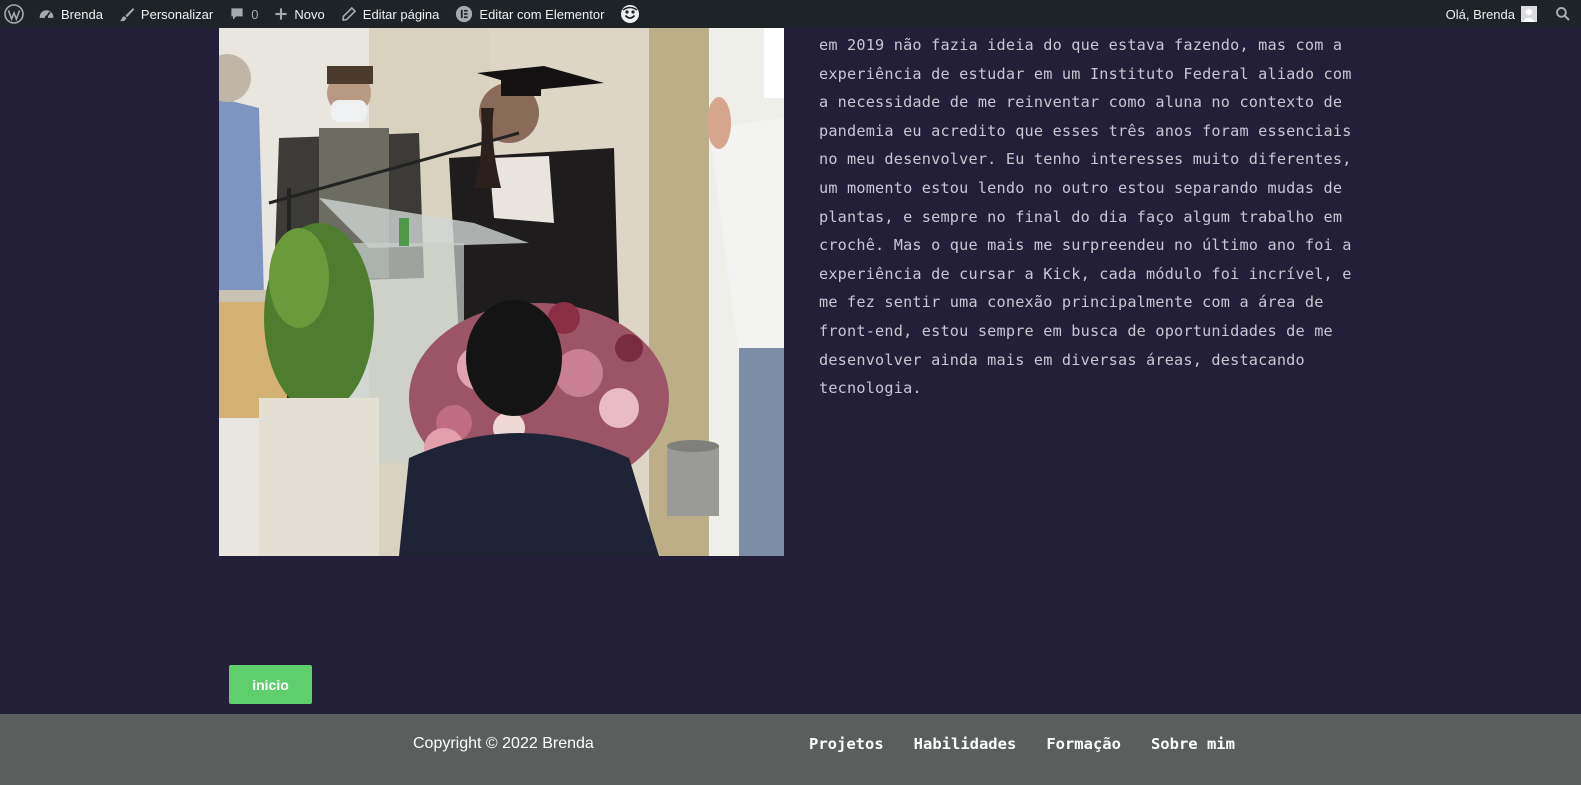 This screenshot has width=1581, height=785. Describe the element at coordinates (270, 684) in the screenshot. I see `home-button: inicio` at that location.